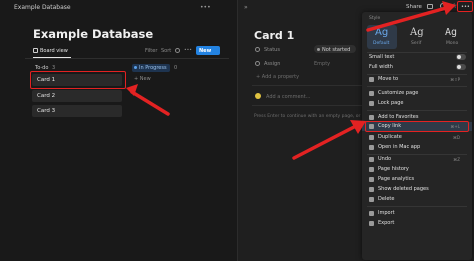 This screenshot has width=474, height=261. What do you see at coordinates (371, 223) in the screenshot?
I see `export-icon` at bounding box center [371, 223].